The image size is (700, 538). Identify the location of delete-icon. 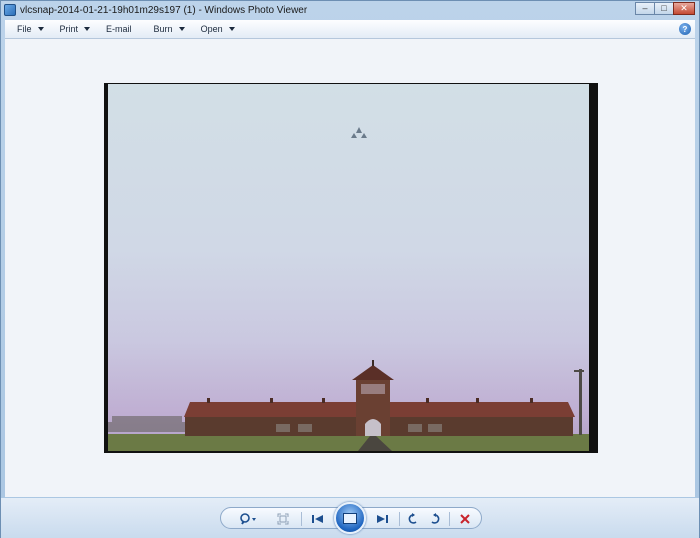
(465, 519).